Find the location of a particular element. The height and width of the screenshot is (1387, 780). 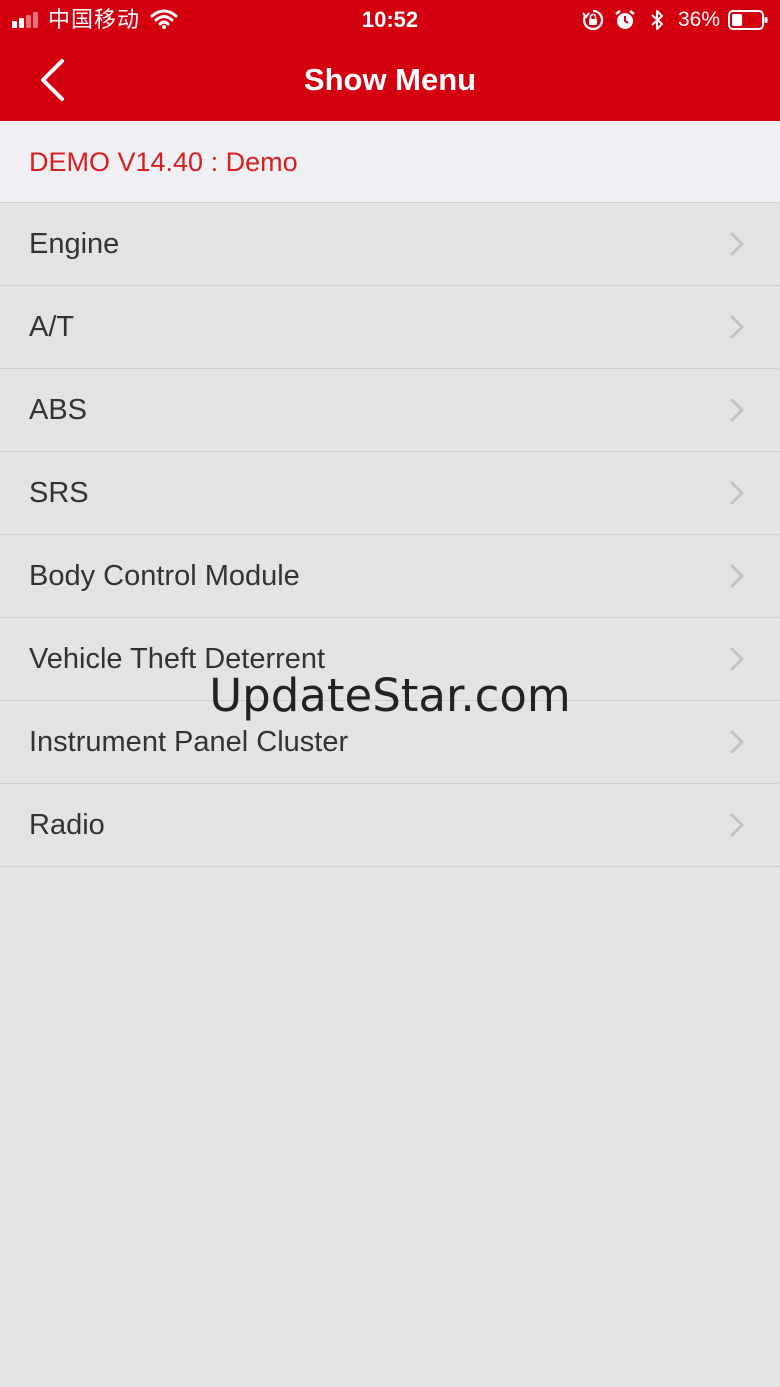

top-bar: 中国移动 10:52 36% Show Menu is located at coordinates (390, 60).